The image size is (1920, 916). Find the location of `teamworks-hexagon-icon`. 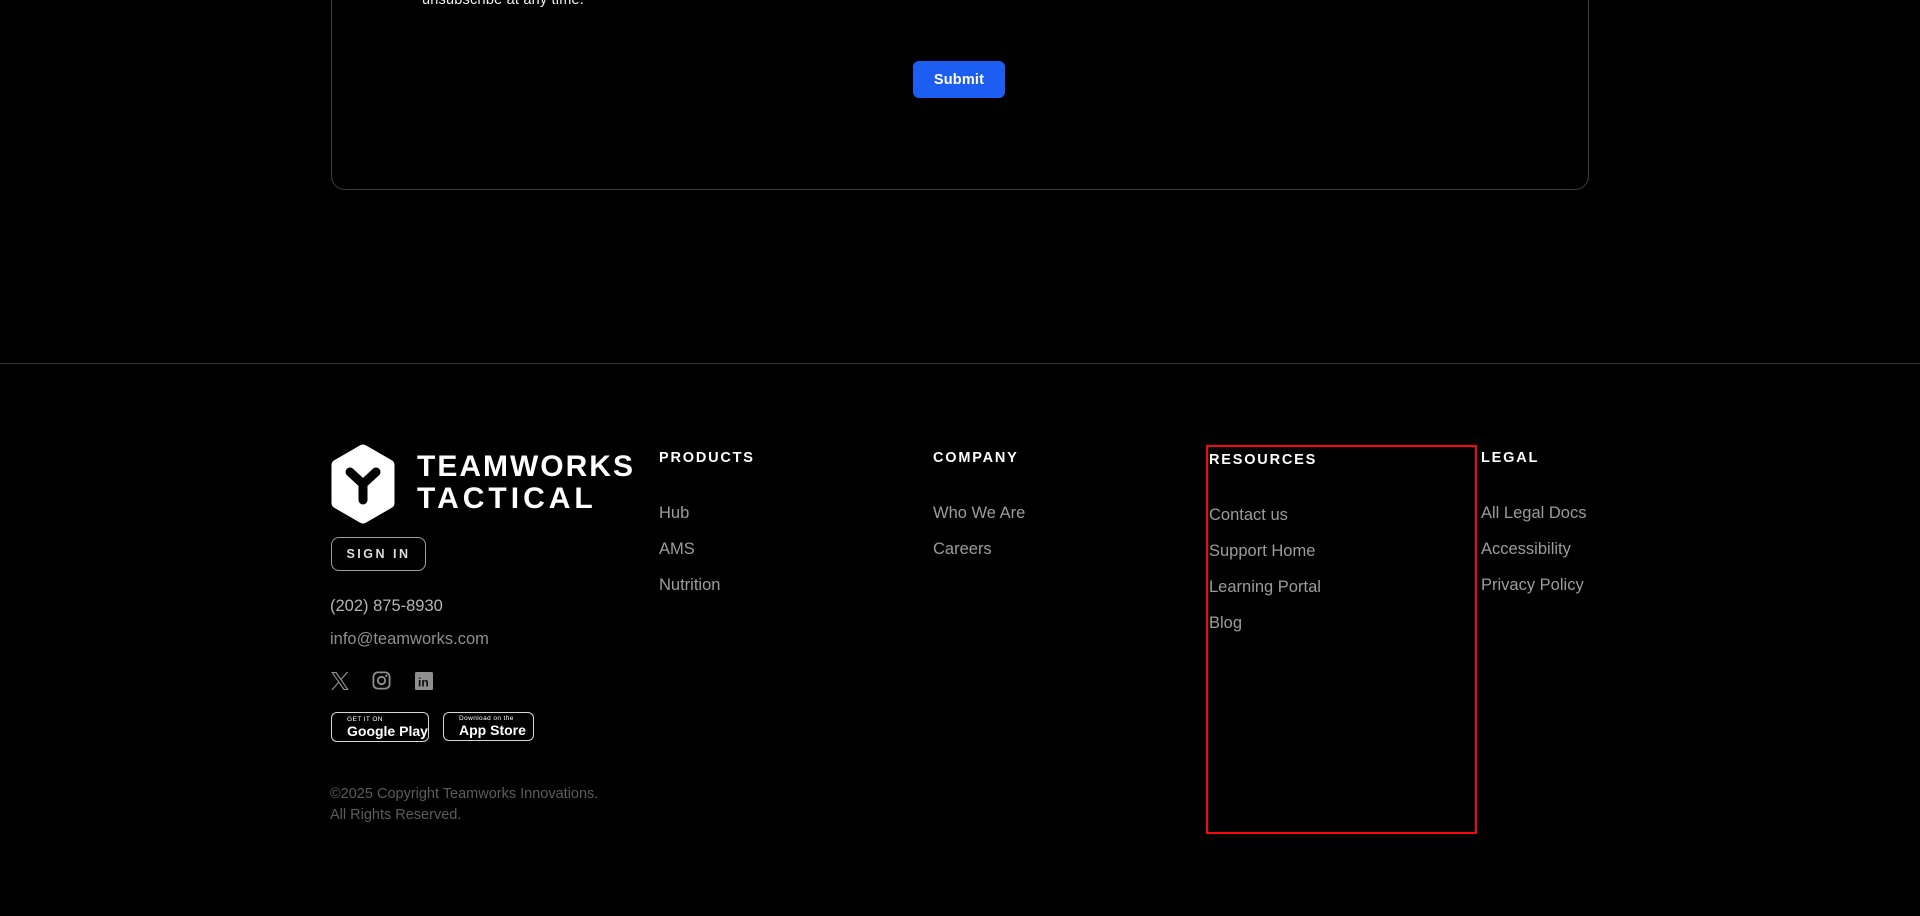

teamworks-hexagon-icon is located at coordinates (363, 484).